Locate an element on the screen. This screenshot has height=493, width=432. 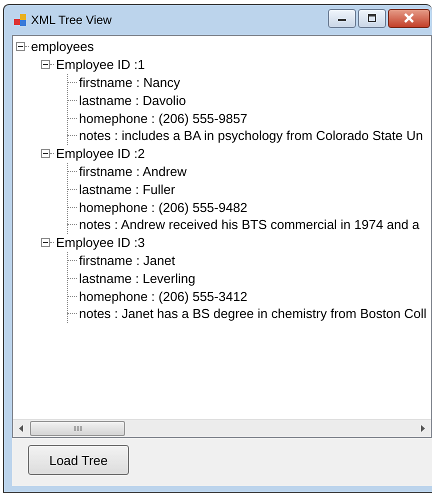
scroll-left-icon is located at coordinates (21, 428).